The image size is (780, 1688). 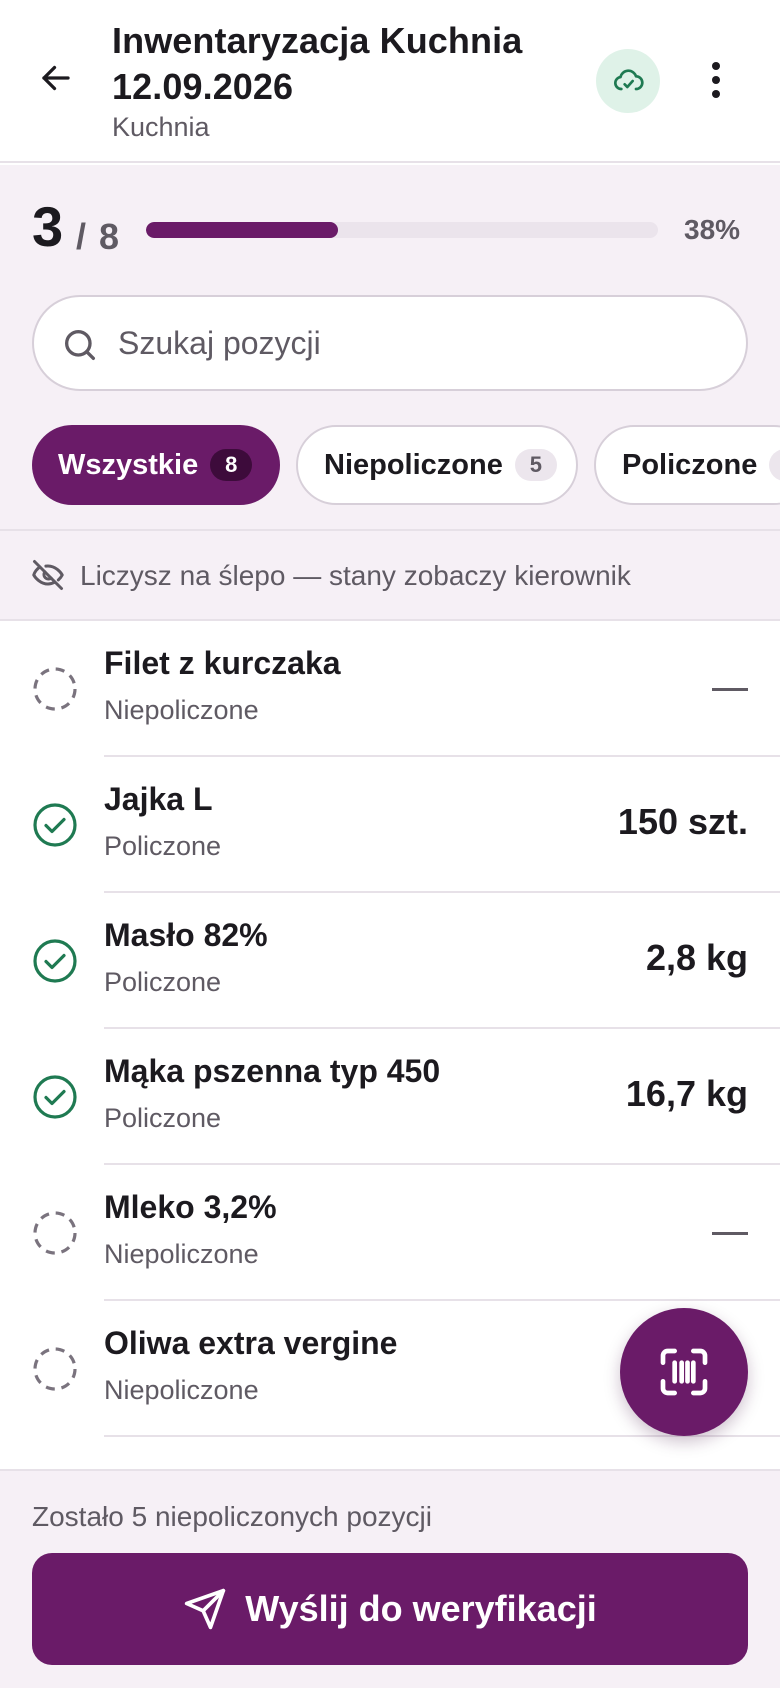 I want to click on item-name: Jajka L, so click(x=158, y=799).